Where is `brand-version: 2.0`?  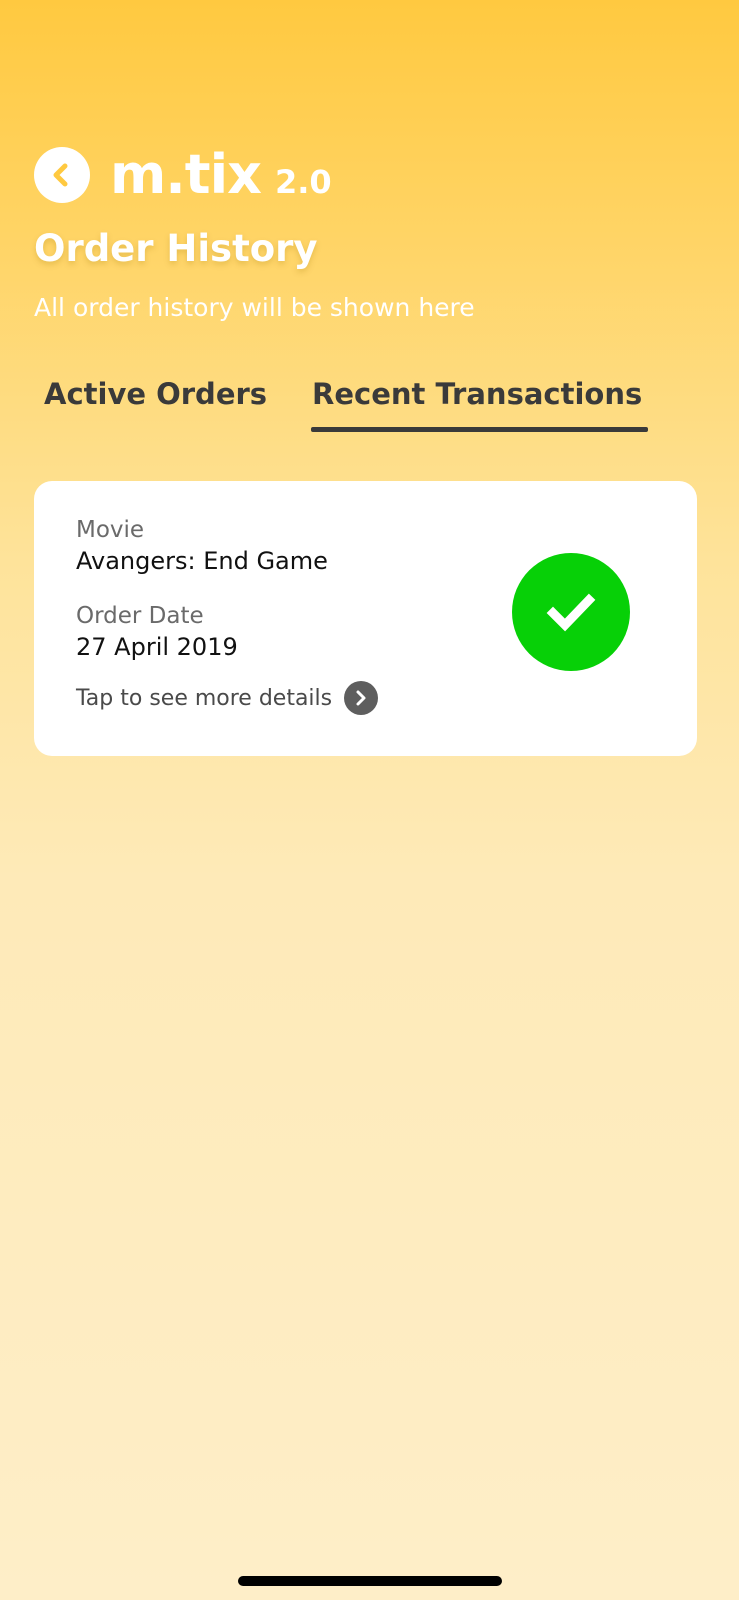
brand-version: 2.0 is located at coordinates (303, 182).